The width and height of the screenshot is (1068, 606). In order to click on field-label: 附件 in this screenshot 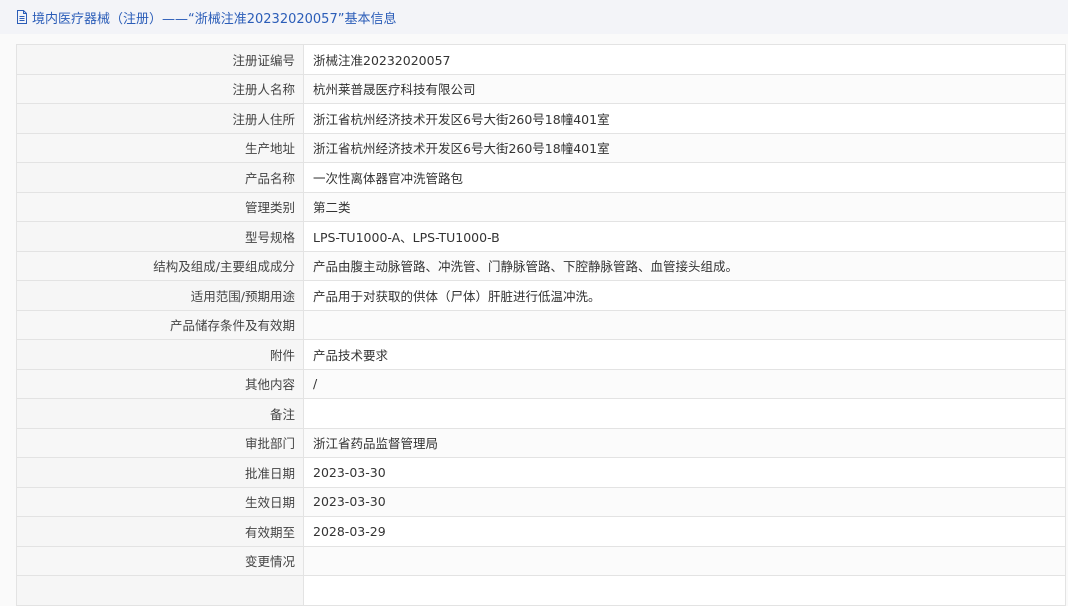, I will do `click(160, 354)`.